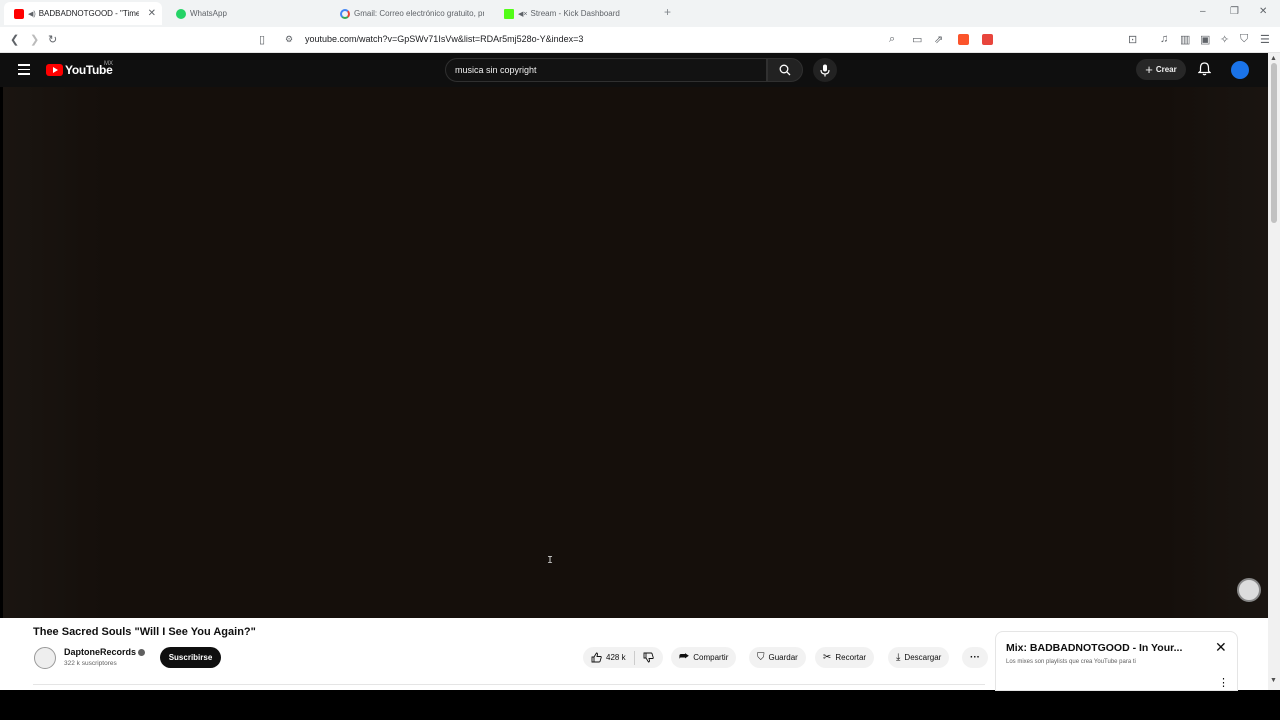  Describe the element at coordinates (898, 657) in the screenshot. I see `download-icon: ⤓` at that location.